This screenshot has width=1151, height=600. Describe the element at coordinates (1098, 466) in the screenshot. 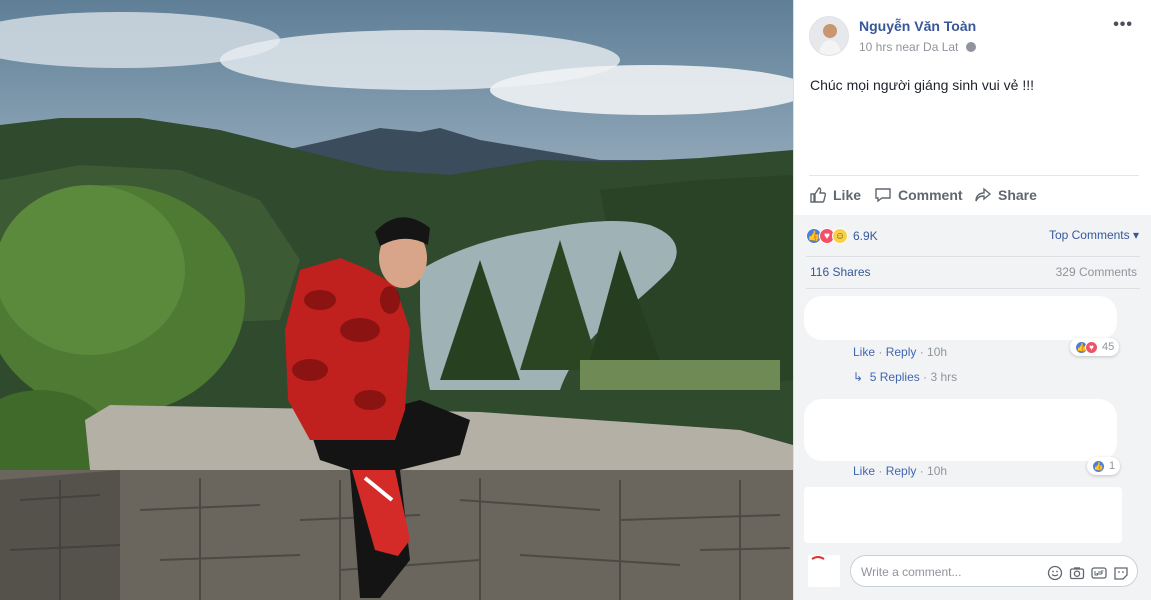

I see `like-reaction-icon: 👍` at that location.